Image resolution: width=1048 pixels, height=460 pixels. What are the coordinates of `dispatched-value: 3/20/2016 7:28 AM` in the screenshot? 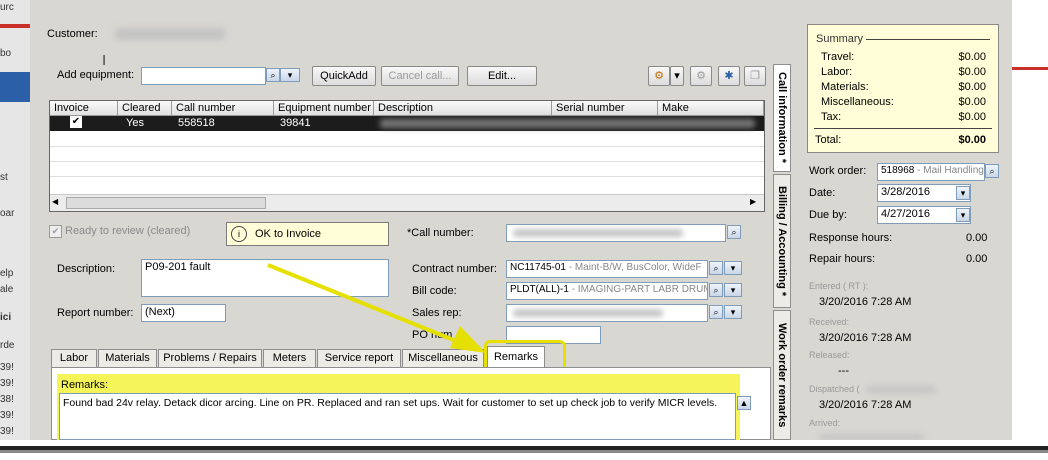 It's located at (865, 405).